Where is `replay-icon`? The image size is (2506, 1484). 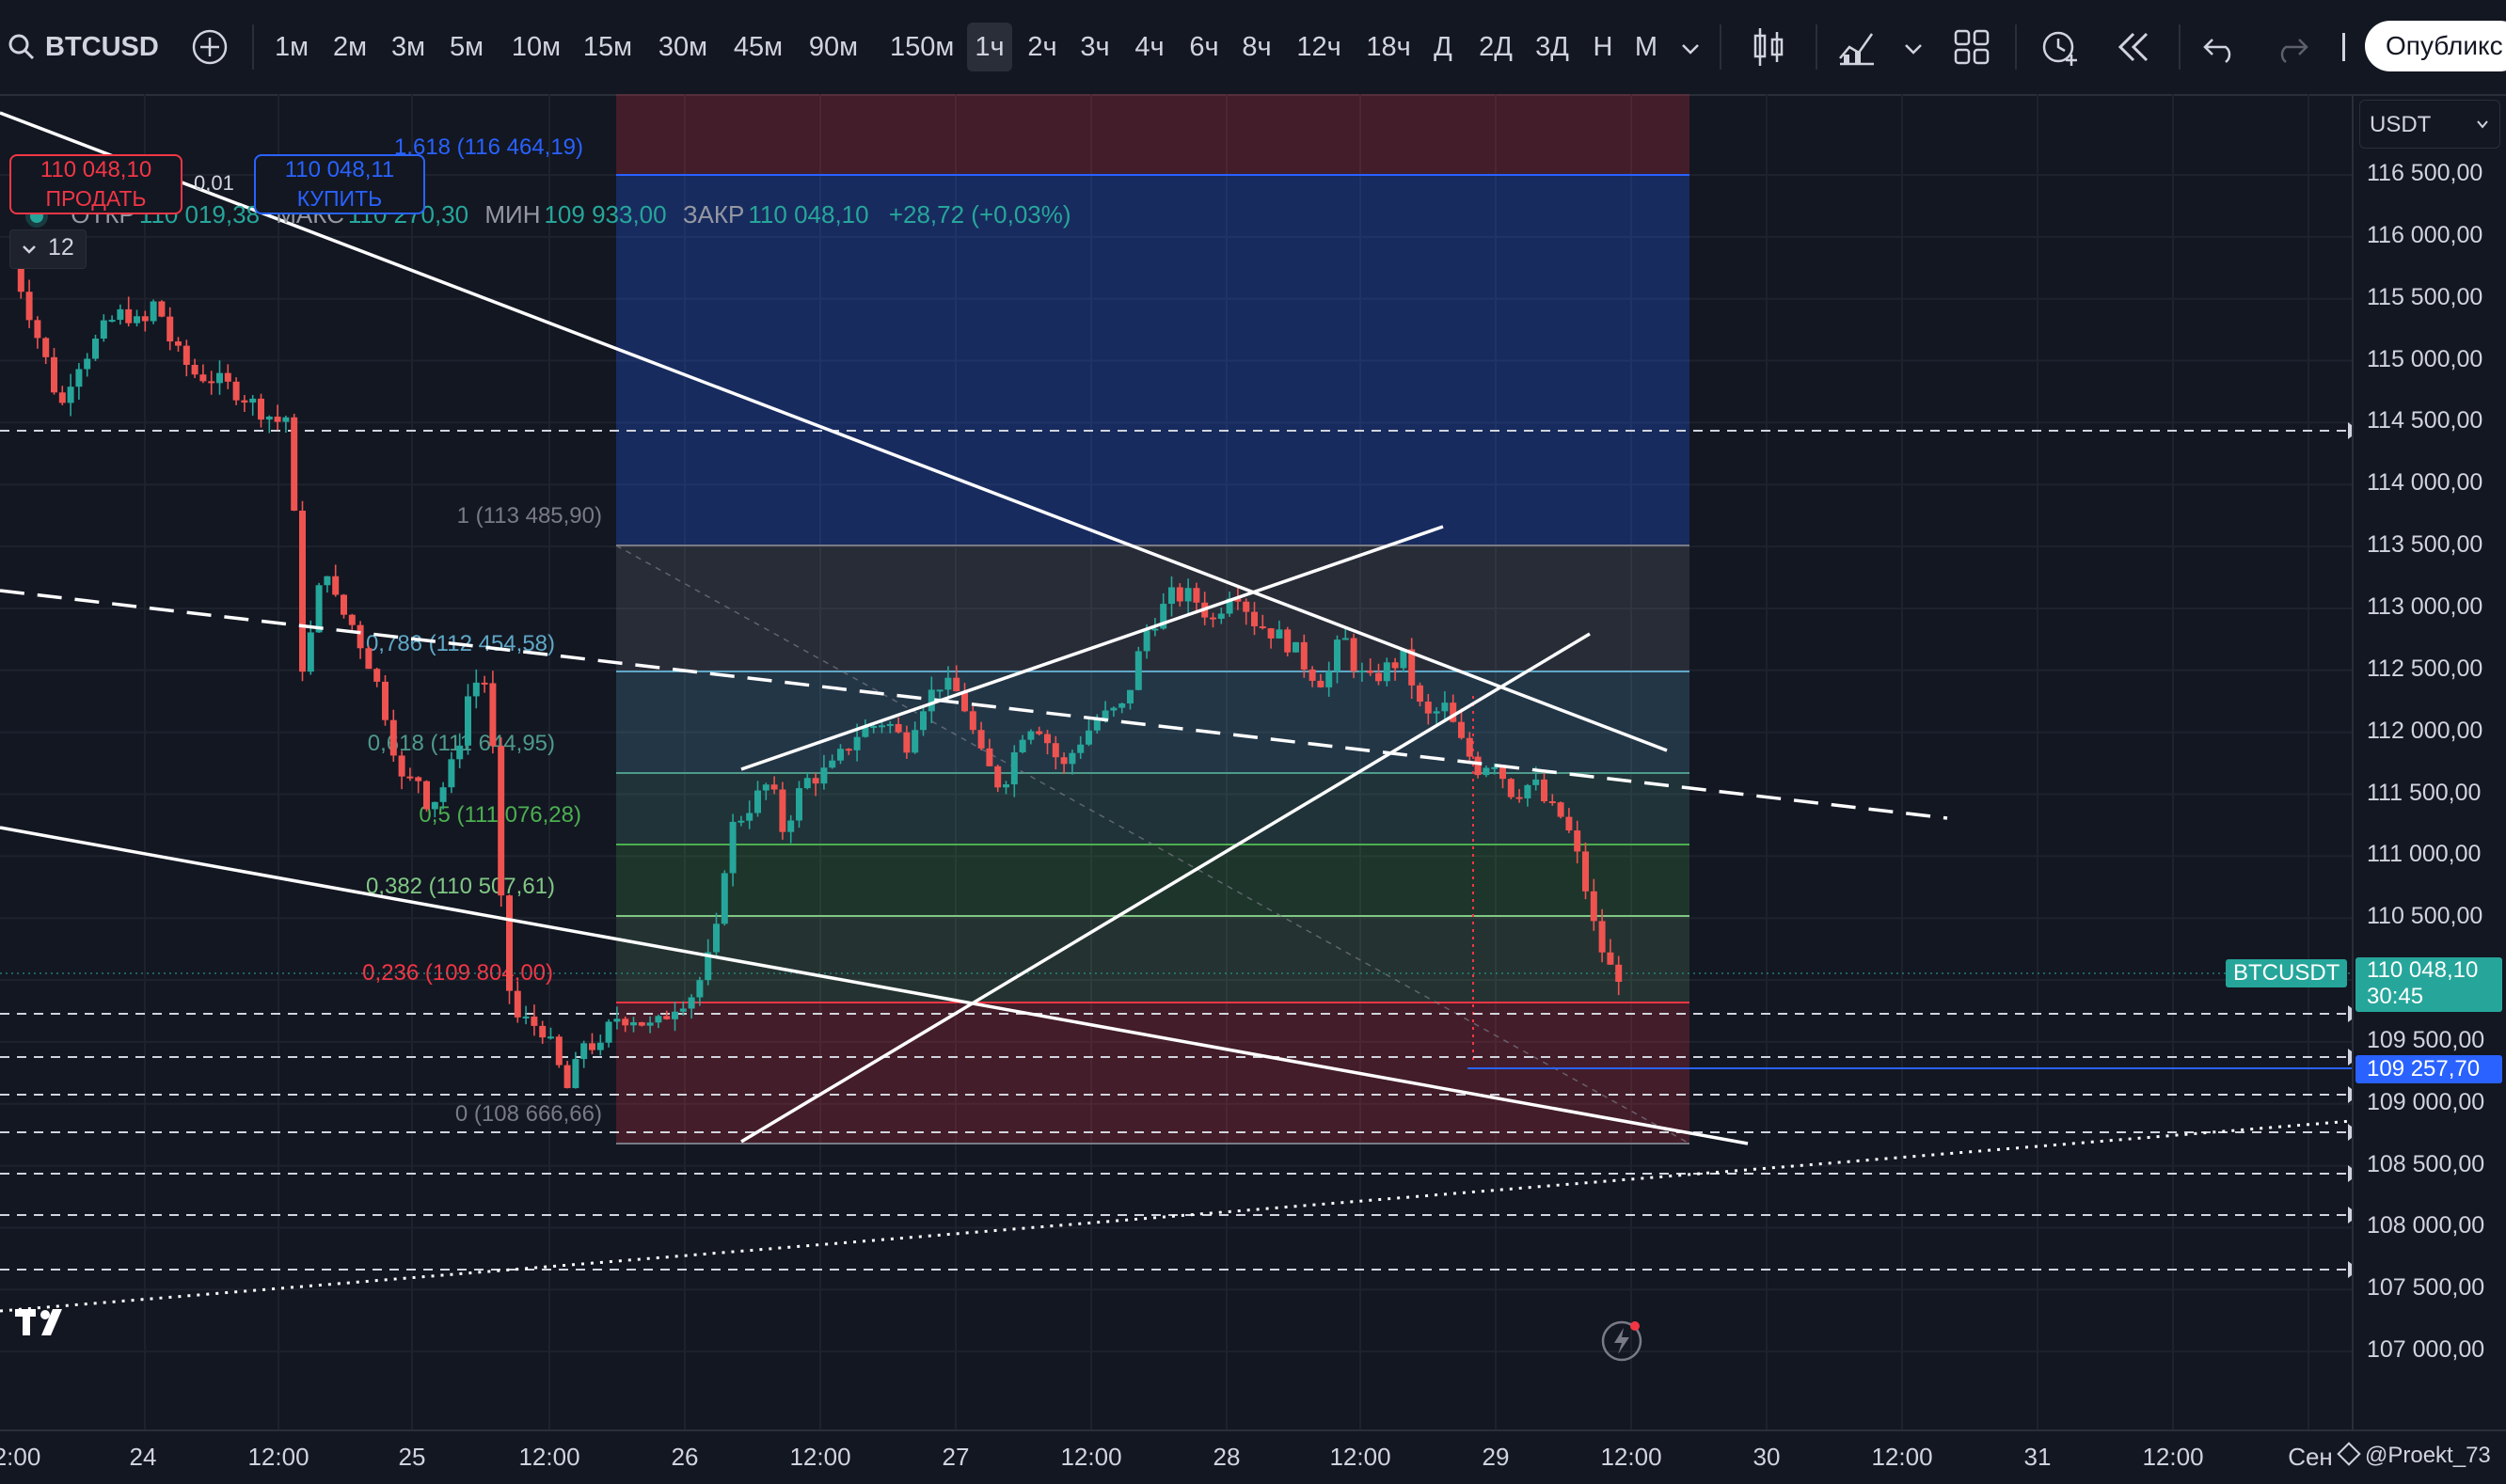
replay-icon is located at coordinates (2133, 47).